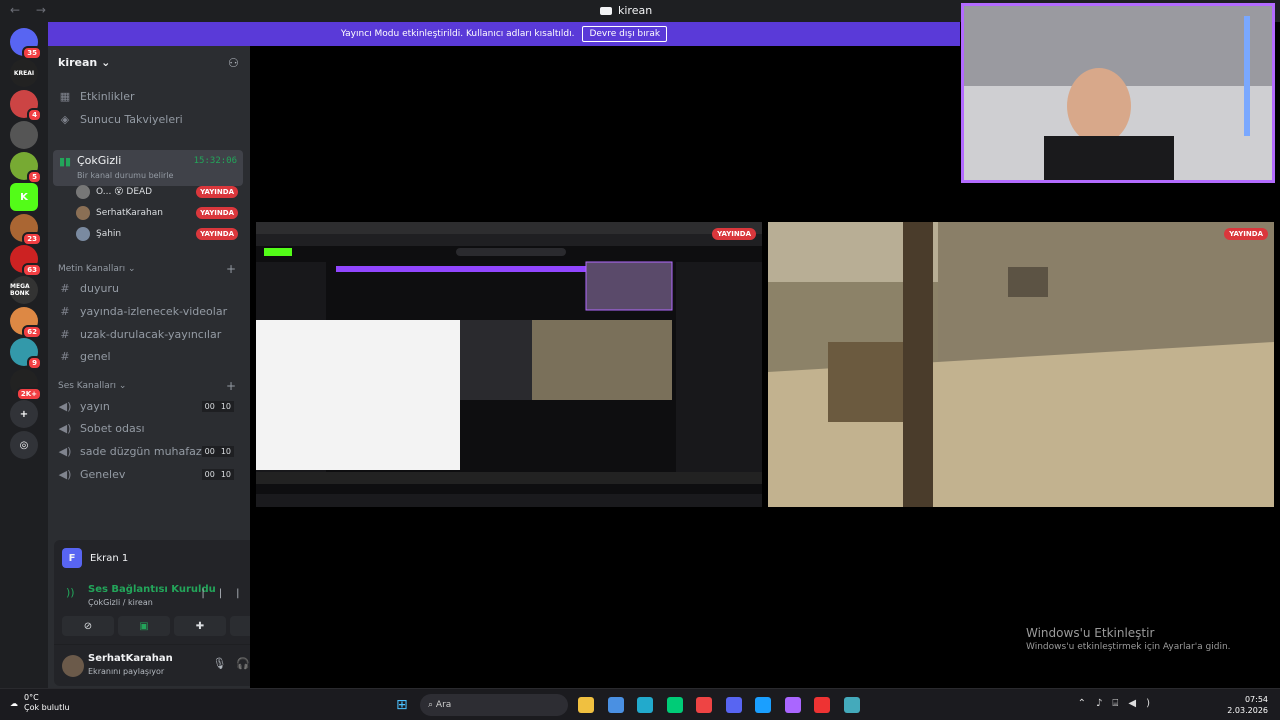 The image size is (1280, 720). What do you see at coordinates (24, 445) in the screenshot?
I see `server-icon: ◎` at bounding box center [24, 445].